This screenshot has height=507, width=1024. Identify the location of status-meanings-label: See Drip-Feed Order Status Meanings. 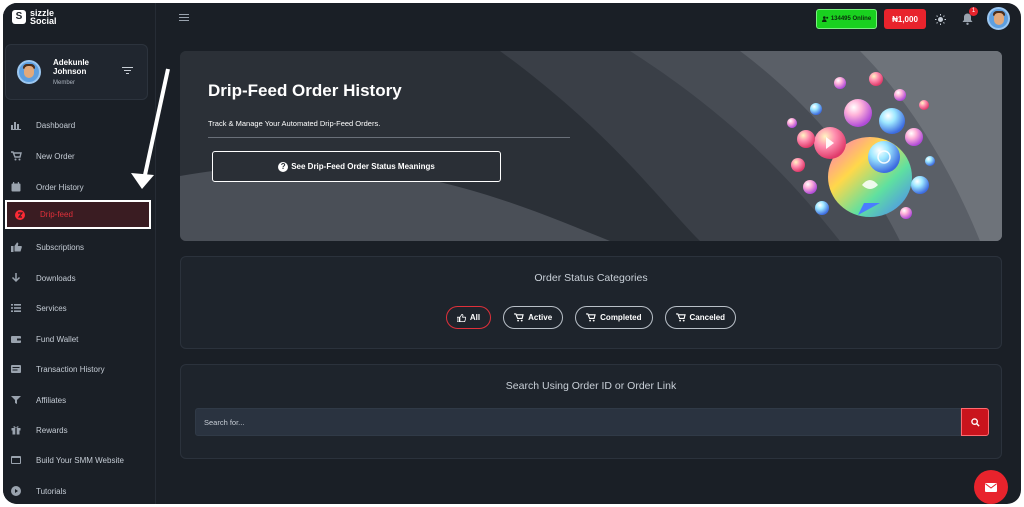
(363, 166).